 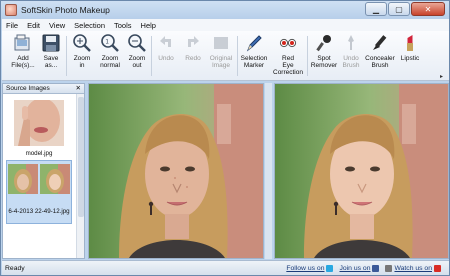 What do you see at coordinates (82, 43) in the screenshot?
I see `zoom-in-icon` at bounding box center [82, 43].